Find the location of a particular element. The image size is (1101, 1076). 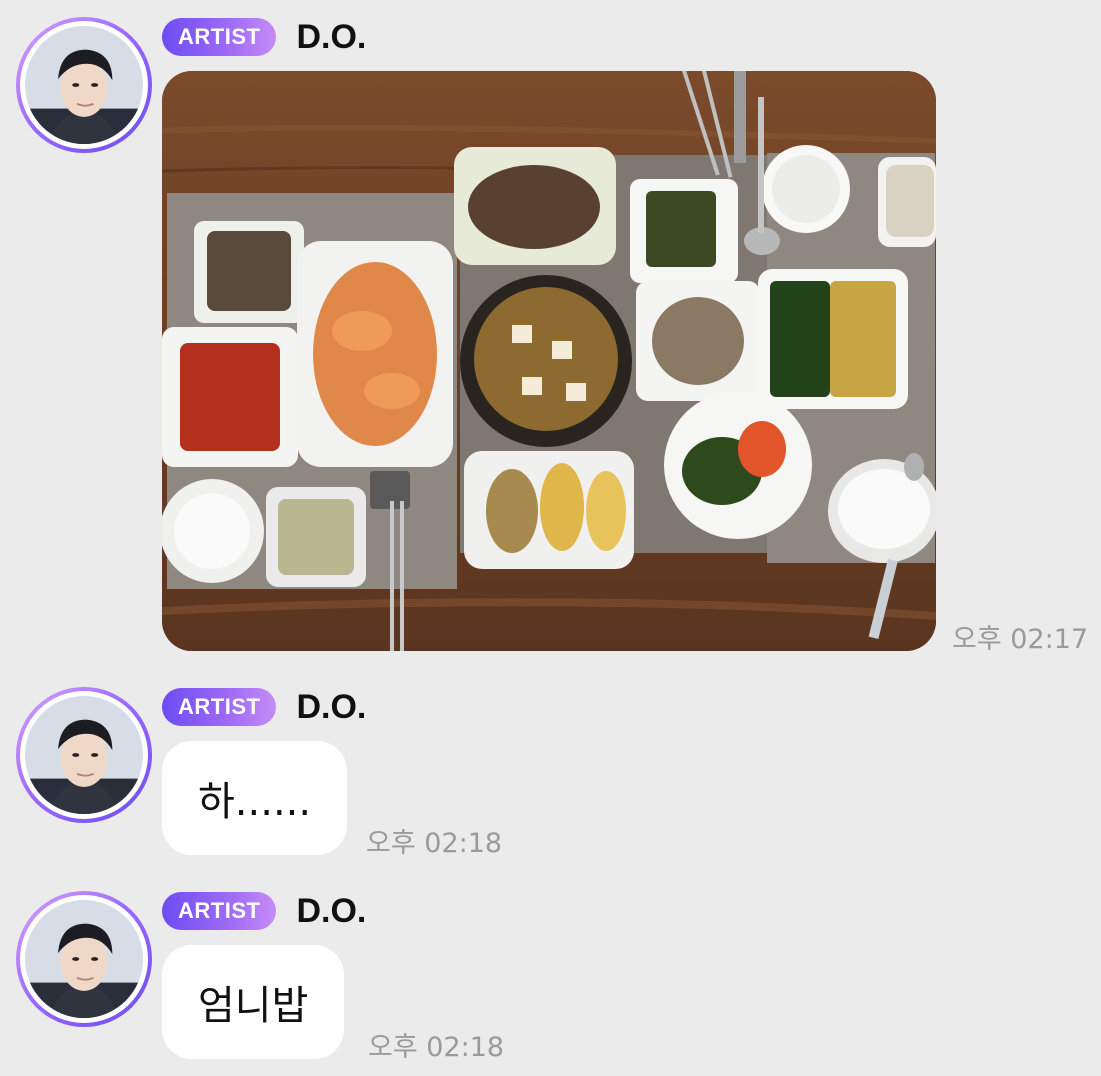

message-bubble: 엄니밥 is located at coordinates (253, 1002).